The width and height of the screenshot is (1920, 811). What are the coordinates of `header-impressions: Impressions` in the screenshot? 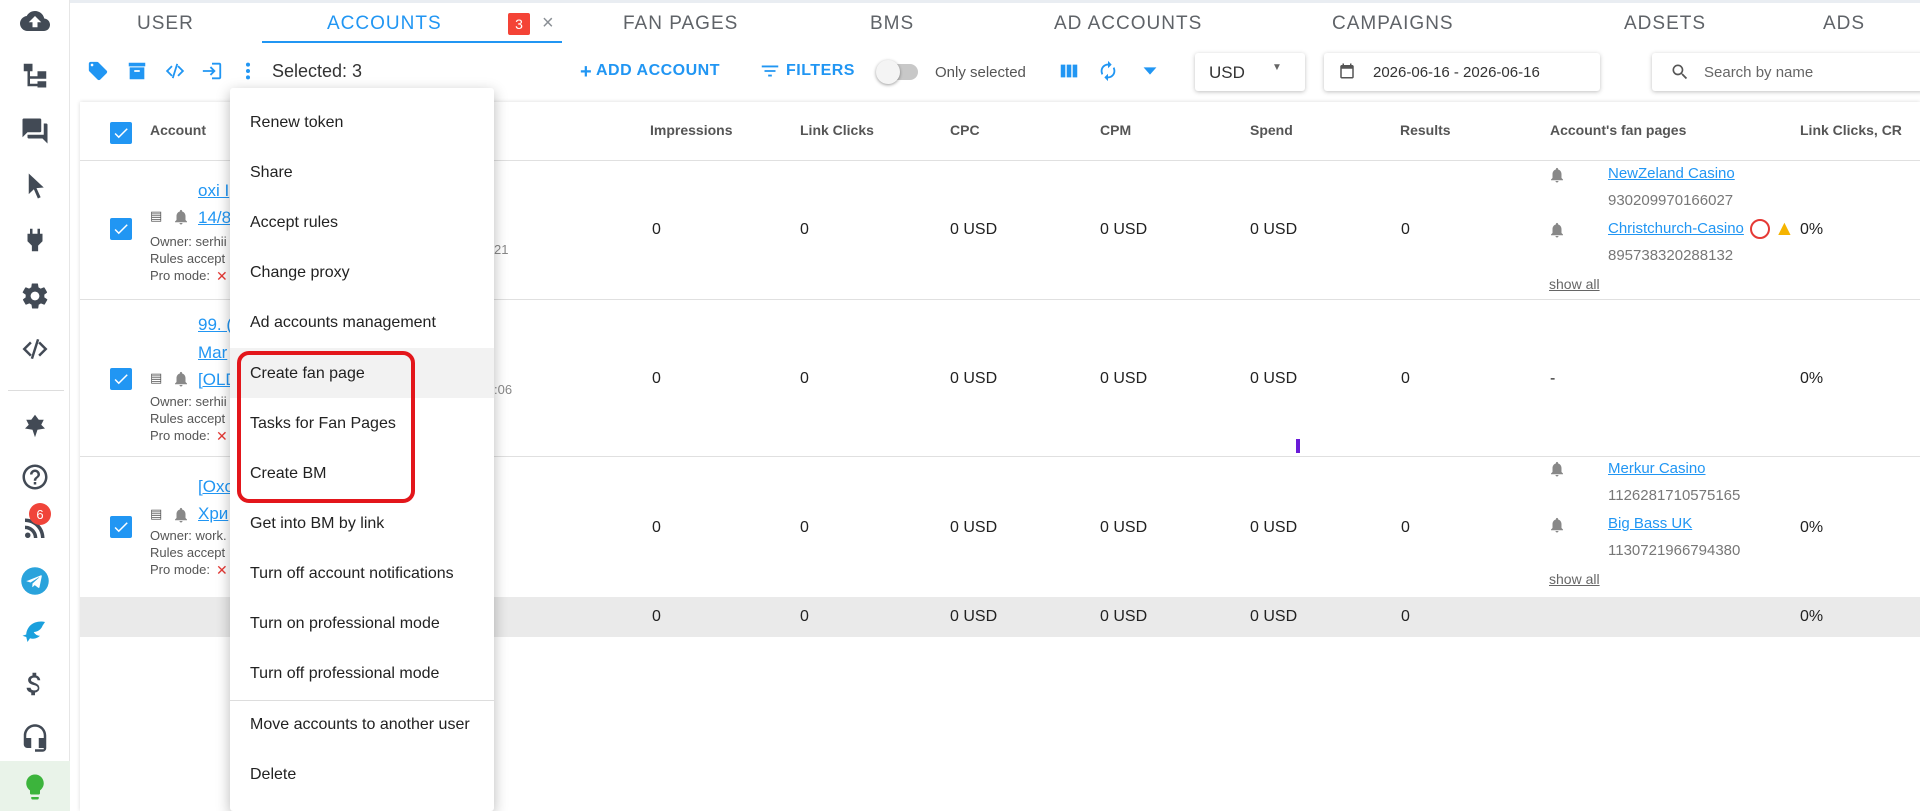 It's located at (691, 130).